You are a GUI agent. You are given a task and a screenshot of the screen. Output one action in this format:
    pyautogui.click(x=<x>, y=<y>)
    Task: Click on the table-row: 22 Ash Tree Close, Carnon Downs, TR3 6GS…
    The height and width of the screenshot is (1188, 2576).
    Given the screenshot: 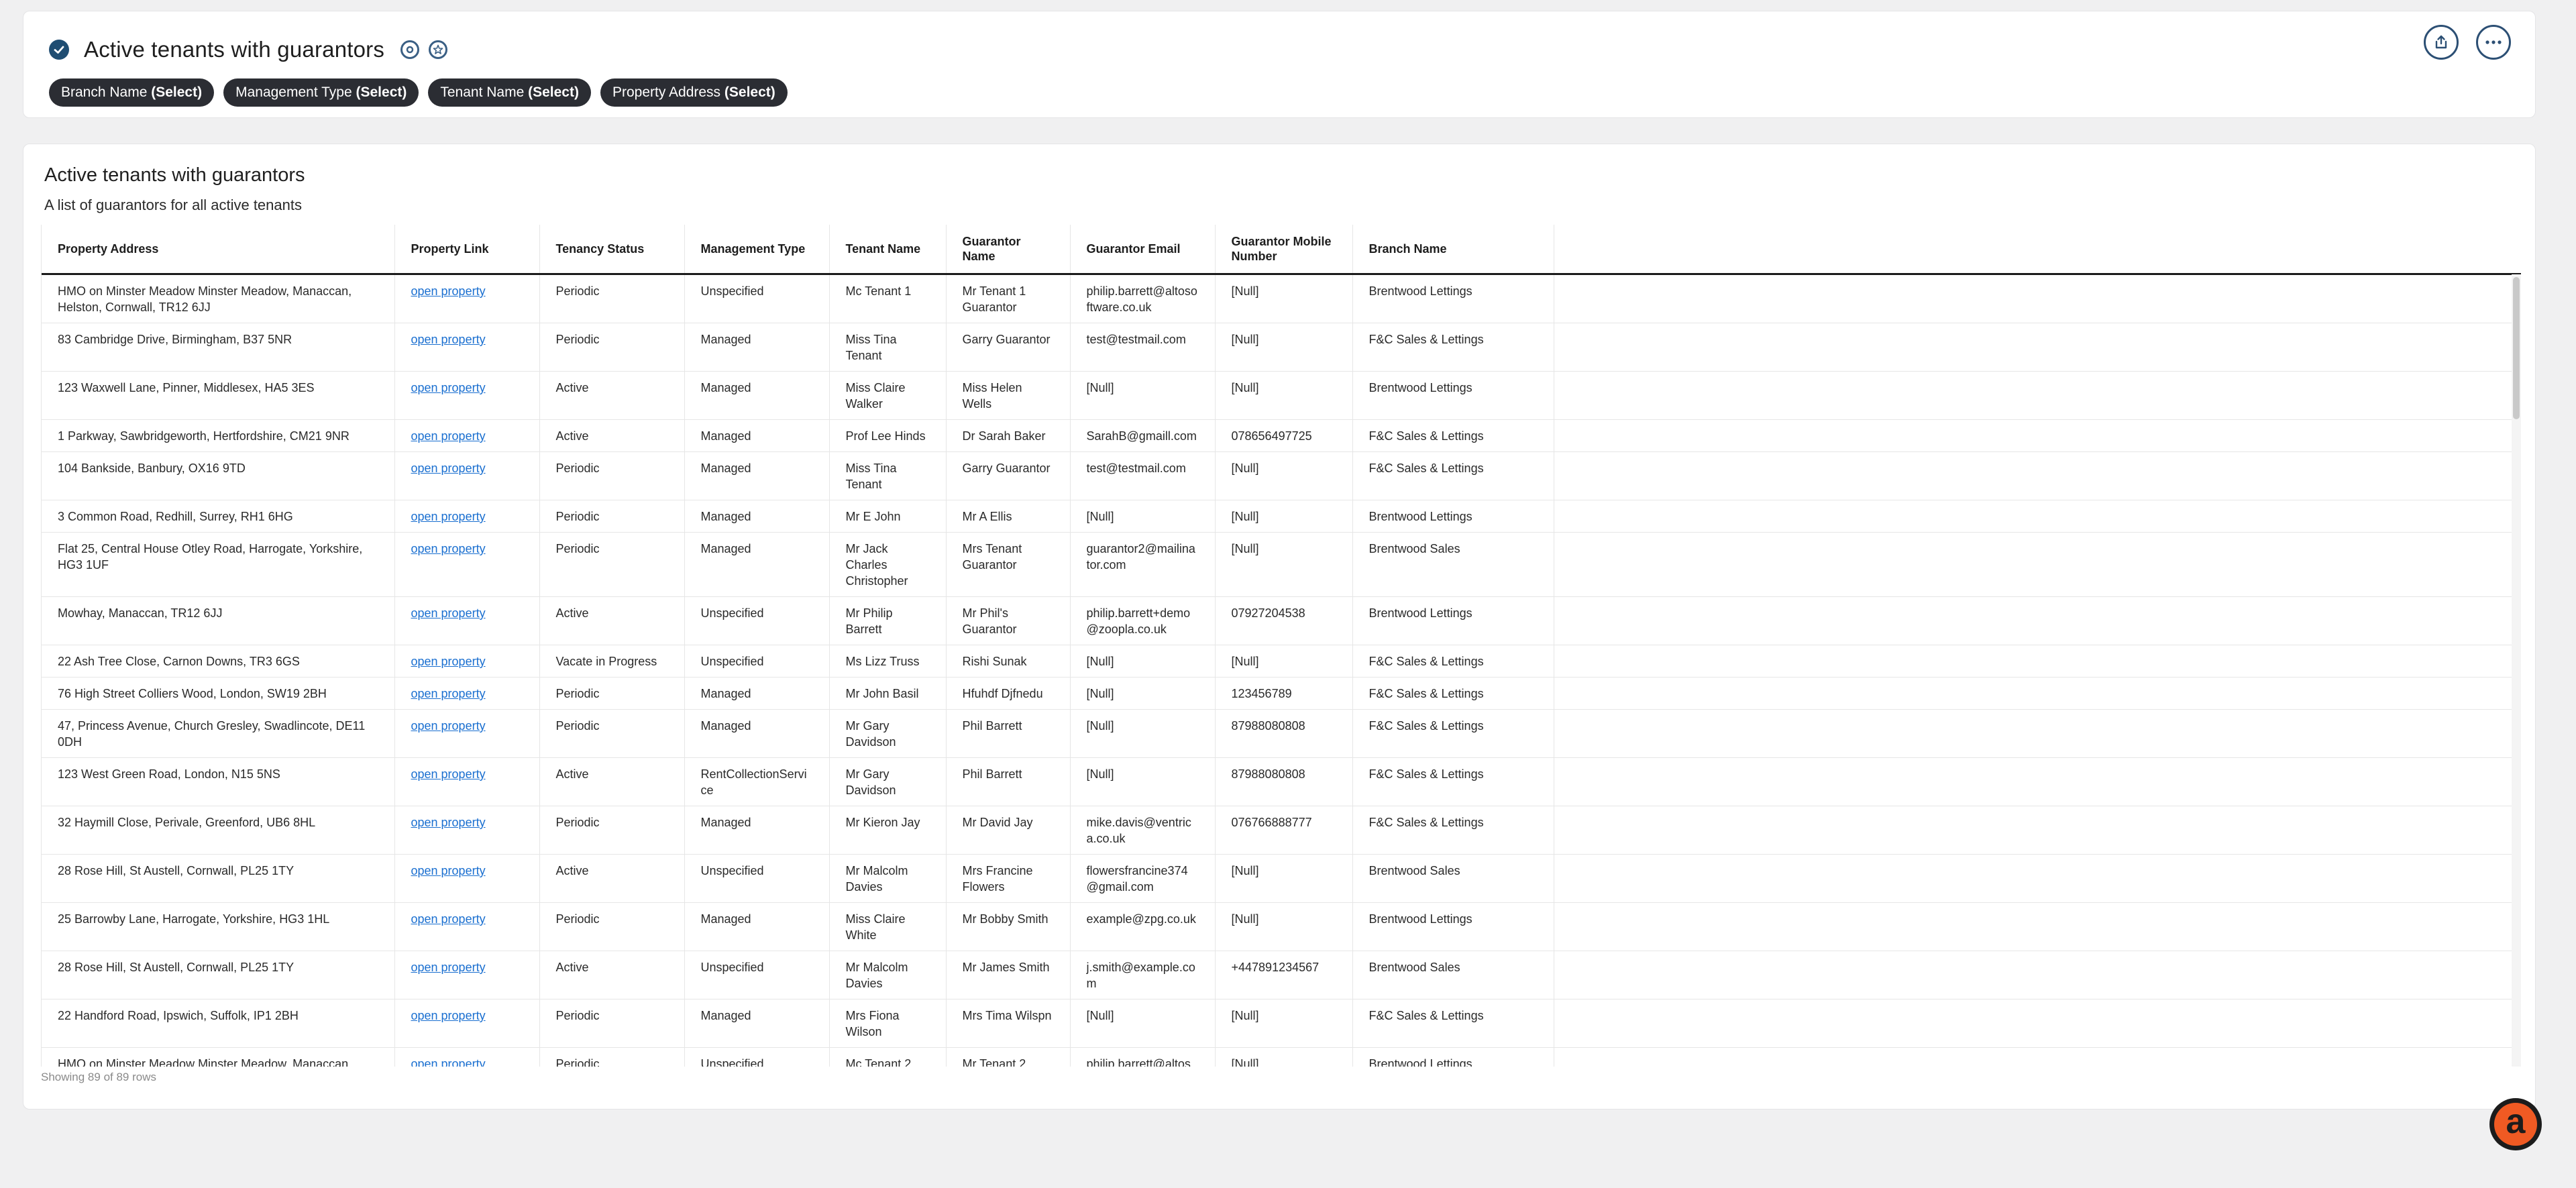 What is the action you would take?
    pyautogui.click(x=1281, y=661)
    